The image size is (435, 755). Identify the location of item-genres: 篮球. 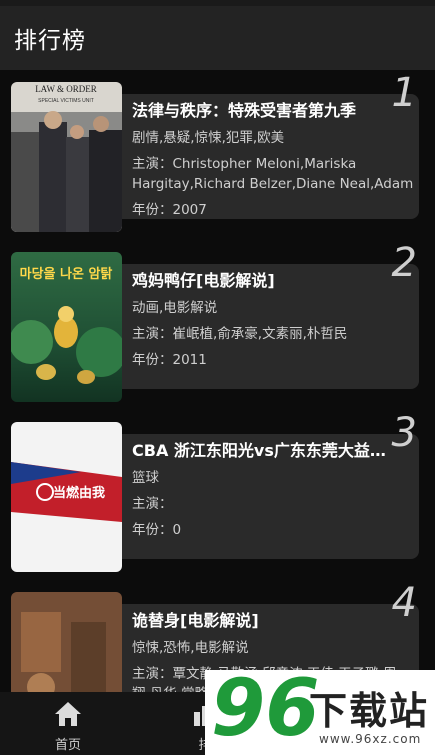
(145, 478).